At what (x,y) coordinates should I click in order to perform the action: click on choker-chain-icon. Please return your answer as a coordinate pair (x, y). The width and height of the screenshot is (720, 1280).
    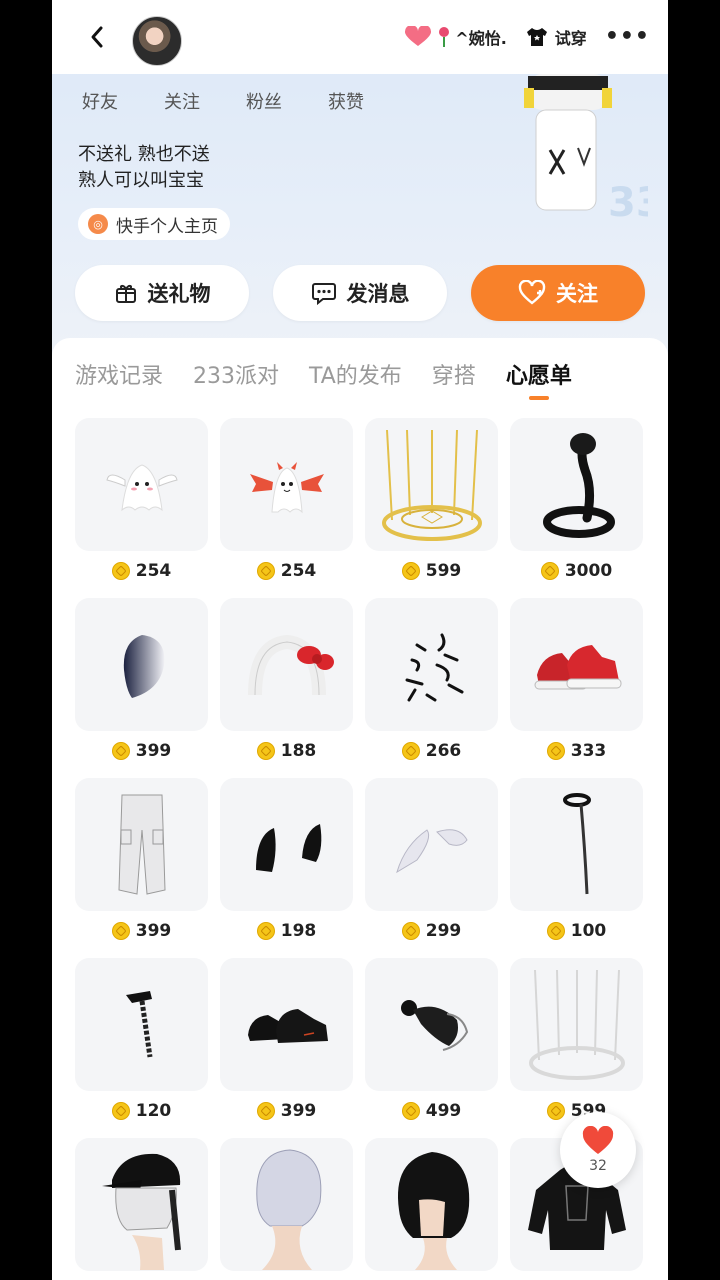
    Looking at the image, I should click on (576, 843).